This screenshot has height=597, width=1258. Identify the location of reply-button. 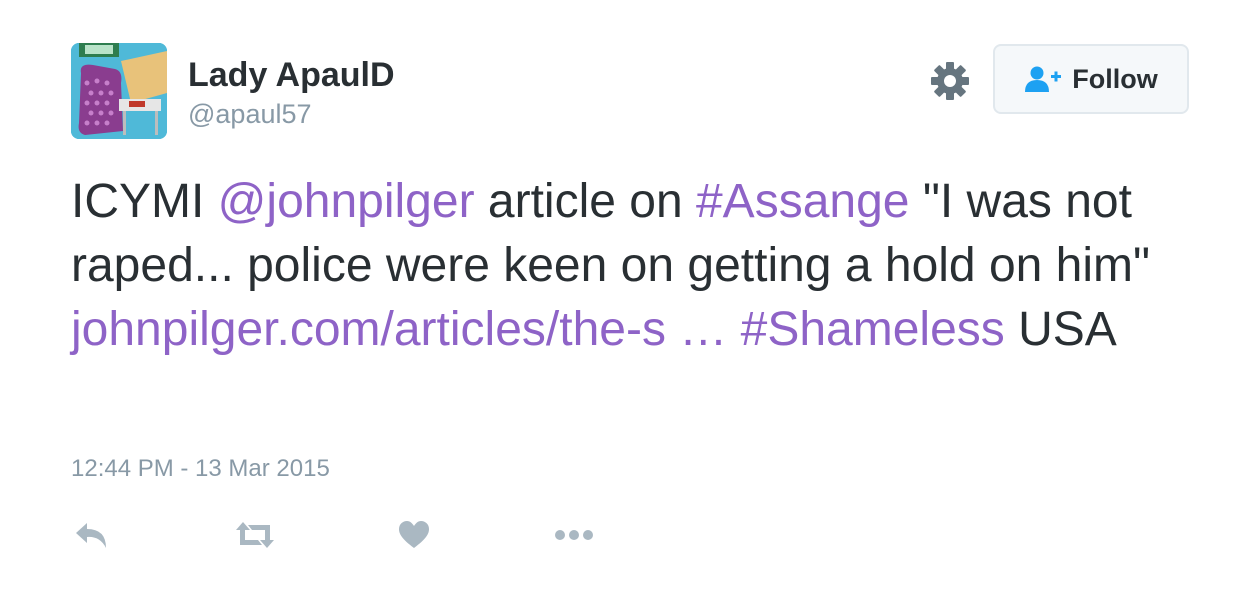
(92, 535).